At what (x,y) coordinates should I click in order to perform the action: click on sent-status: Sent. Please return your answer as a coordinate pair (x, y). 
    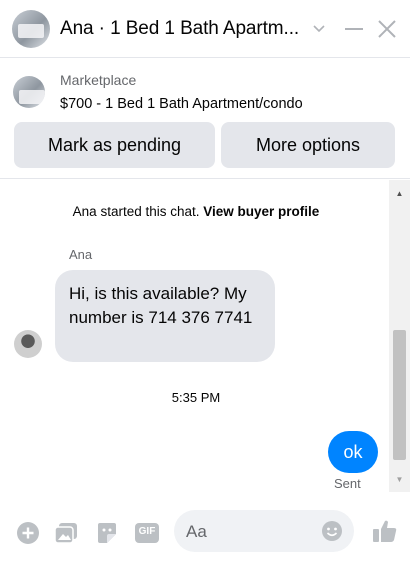
    Looking at the image, I should click on (347, 483).